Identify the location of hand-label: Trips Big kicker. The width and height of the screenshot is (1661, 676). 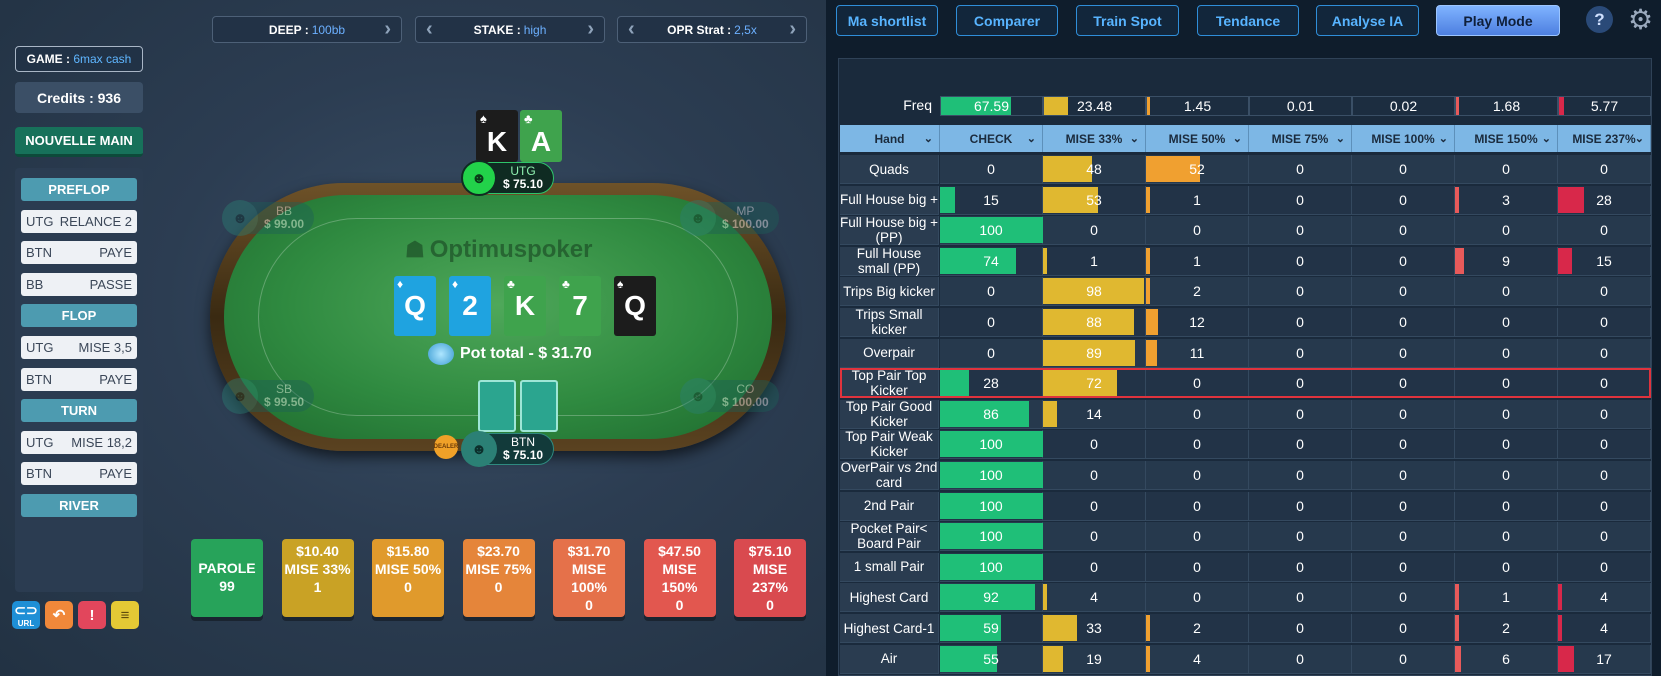
(889, 292).